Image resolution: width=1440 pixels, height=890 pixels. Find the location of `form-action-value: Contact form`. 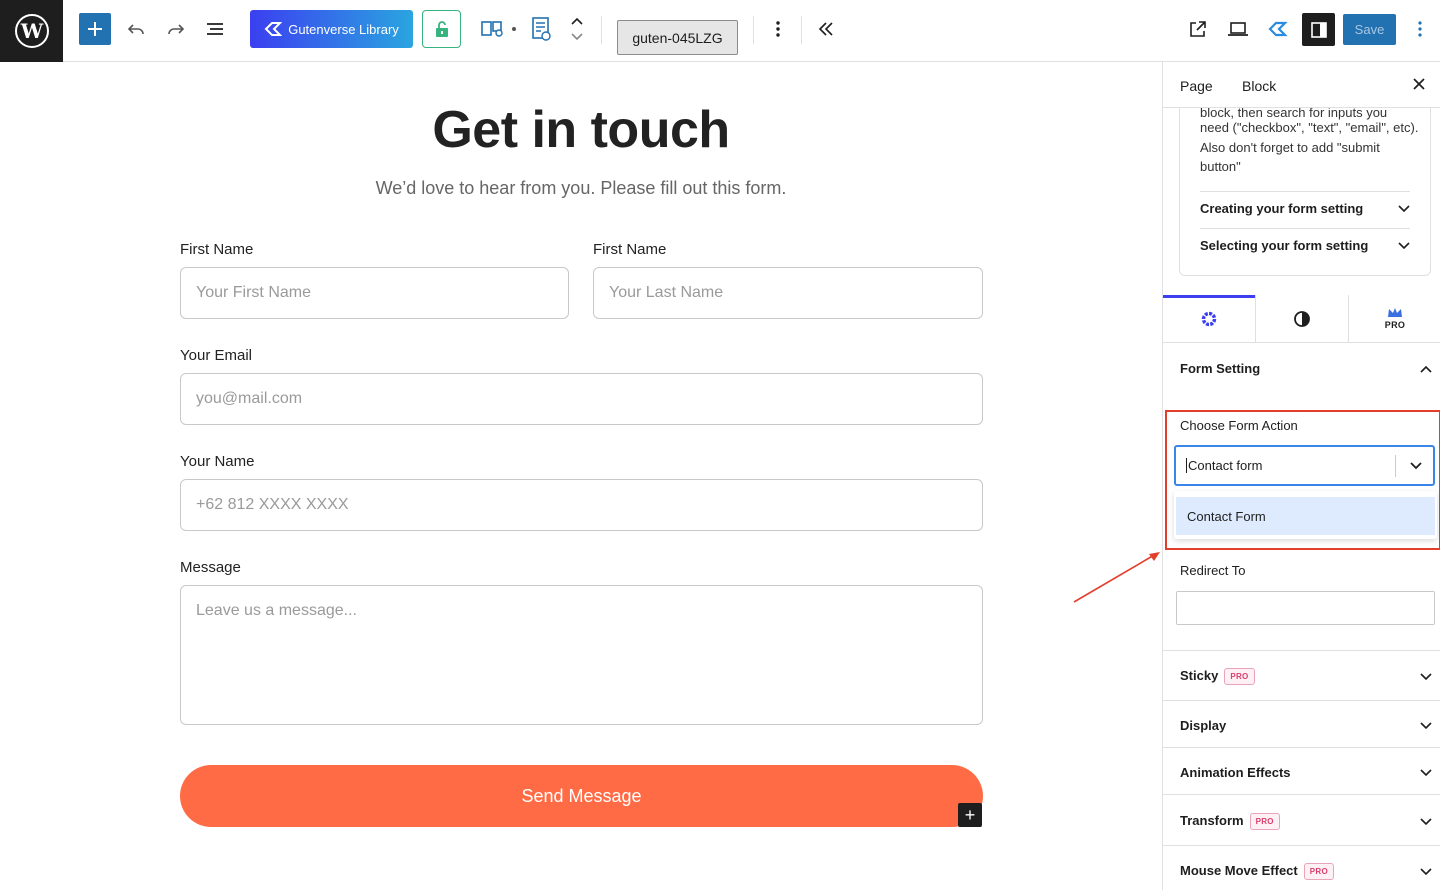

form-action-value: Contact form is located at coordinates (1224, 465).